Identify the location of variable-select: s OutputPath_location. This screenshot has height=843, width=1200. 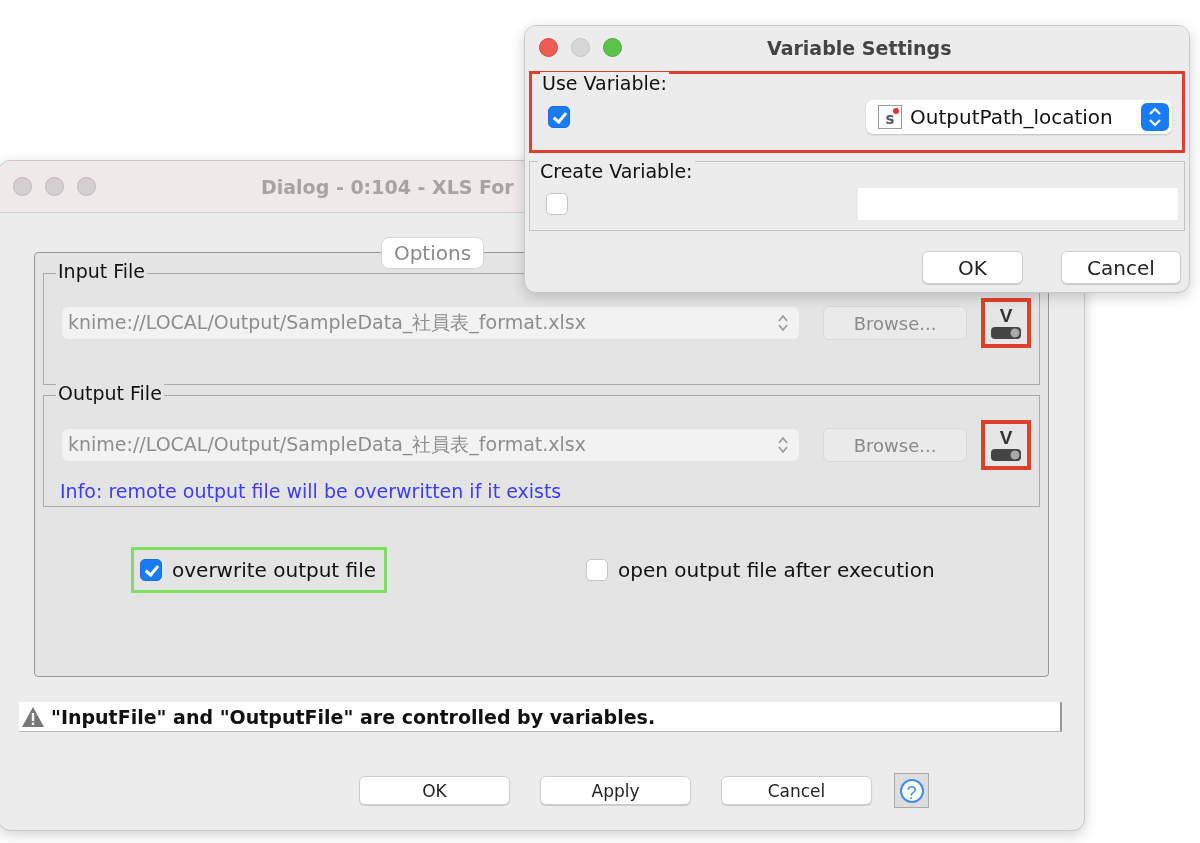
(1019, 117).